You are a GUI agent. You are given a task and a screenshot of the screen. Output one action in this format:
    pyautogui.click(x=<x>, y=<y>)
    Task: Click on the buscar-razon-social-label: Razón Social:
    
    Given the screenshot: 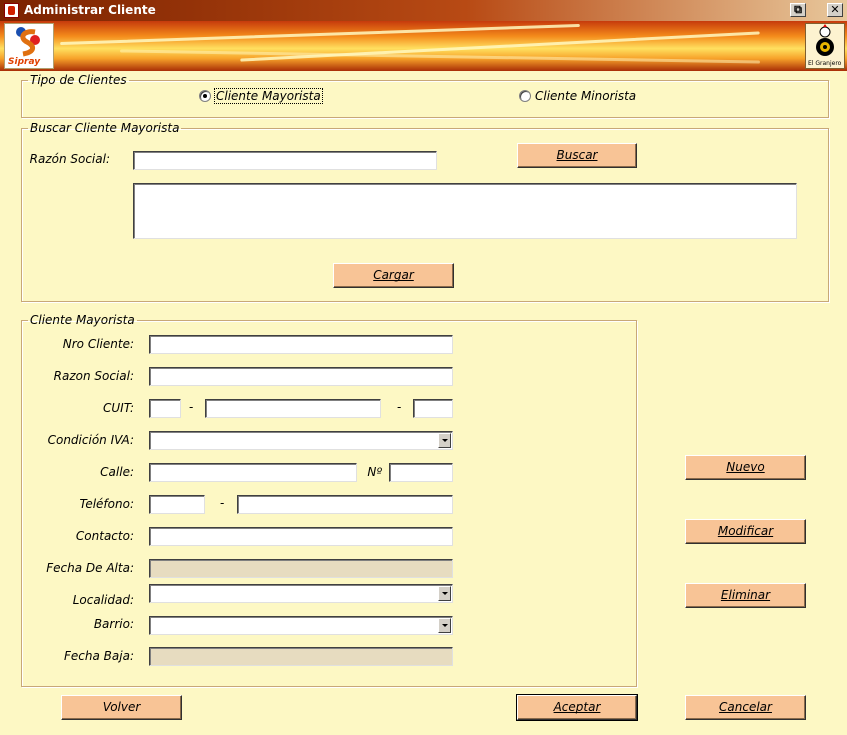 What is the action you would take?
    pyautogui.click(x=69, y=159)
    